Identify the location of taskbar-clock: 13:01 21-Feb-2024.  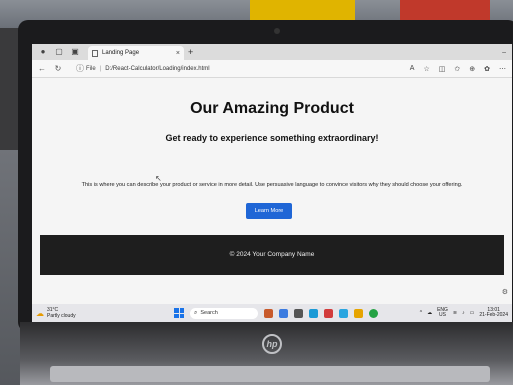
(493, 313).